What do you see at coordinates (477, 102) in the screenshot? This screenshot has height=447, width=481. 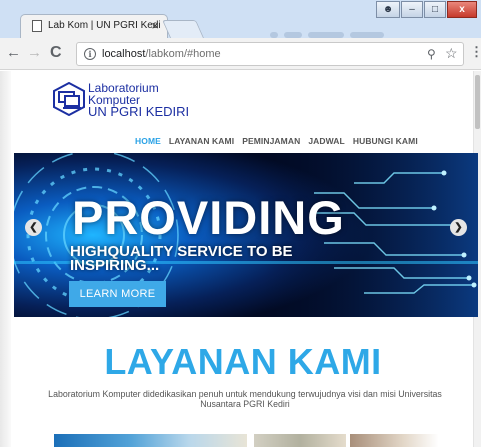 I see `scroll-thumb` at bounding box center [477, 102].